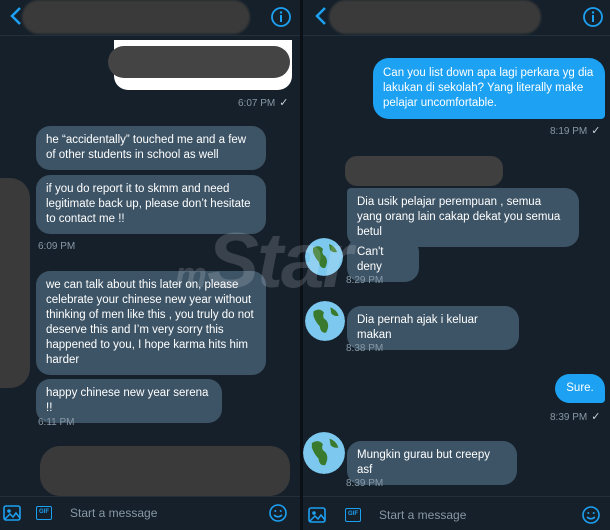  Describe the element at coordinates (365, 348) in the screenshot. I see `timestamp: 8:38 PM` at that location.